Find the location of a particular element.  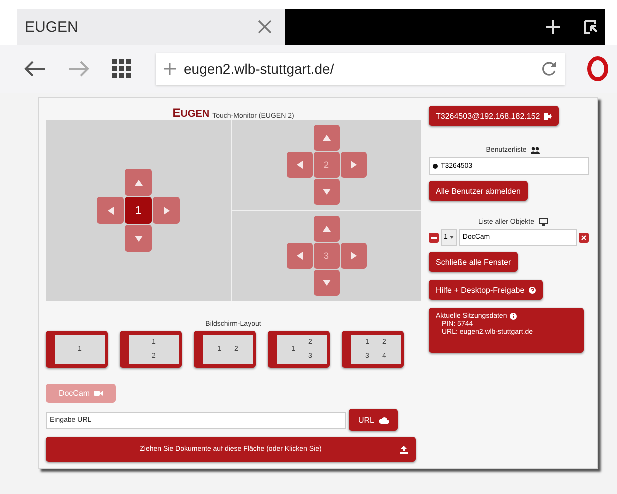

caret-icon is located at coordinates (452, 237).